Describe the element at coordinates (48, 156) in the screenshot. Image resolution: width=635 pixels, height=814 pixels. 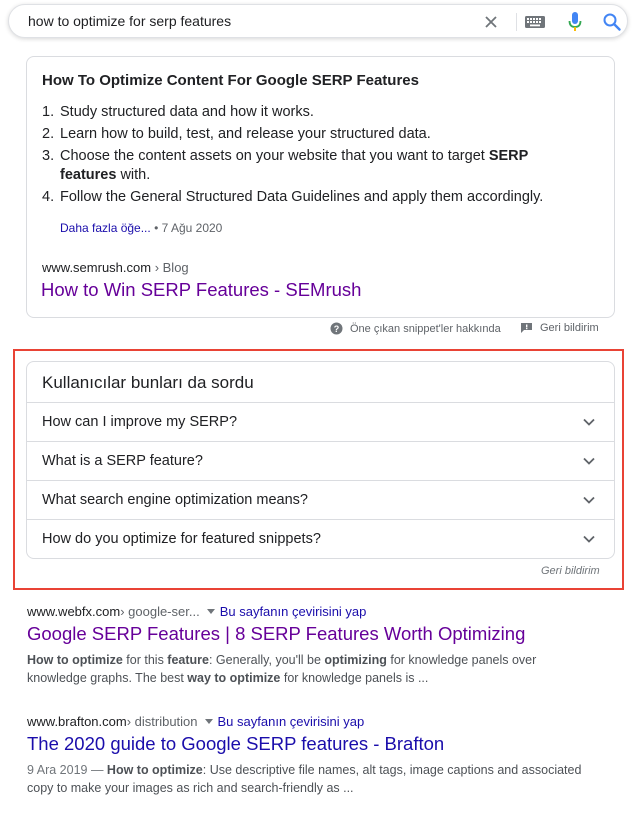
I see `step-number: 3.` at that location.